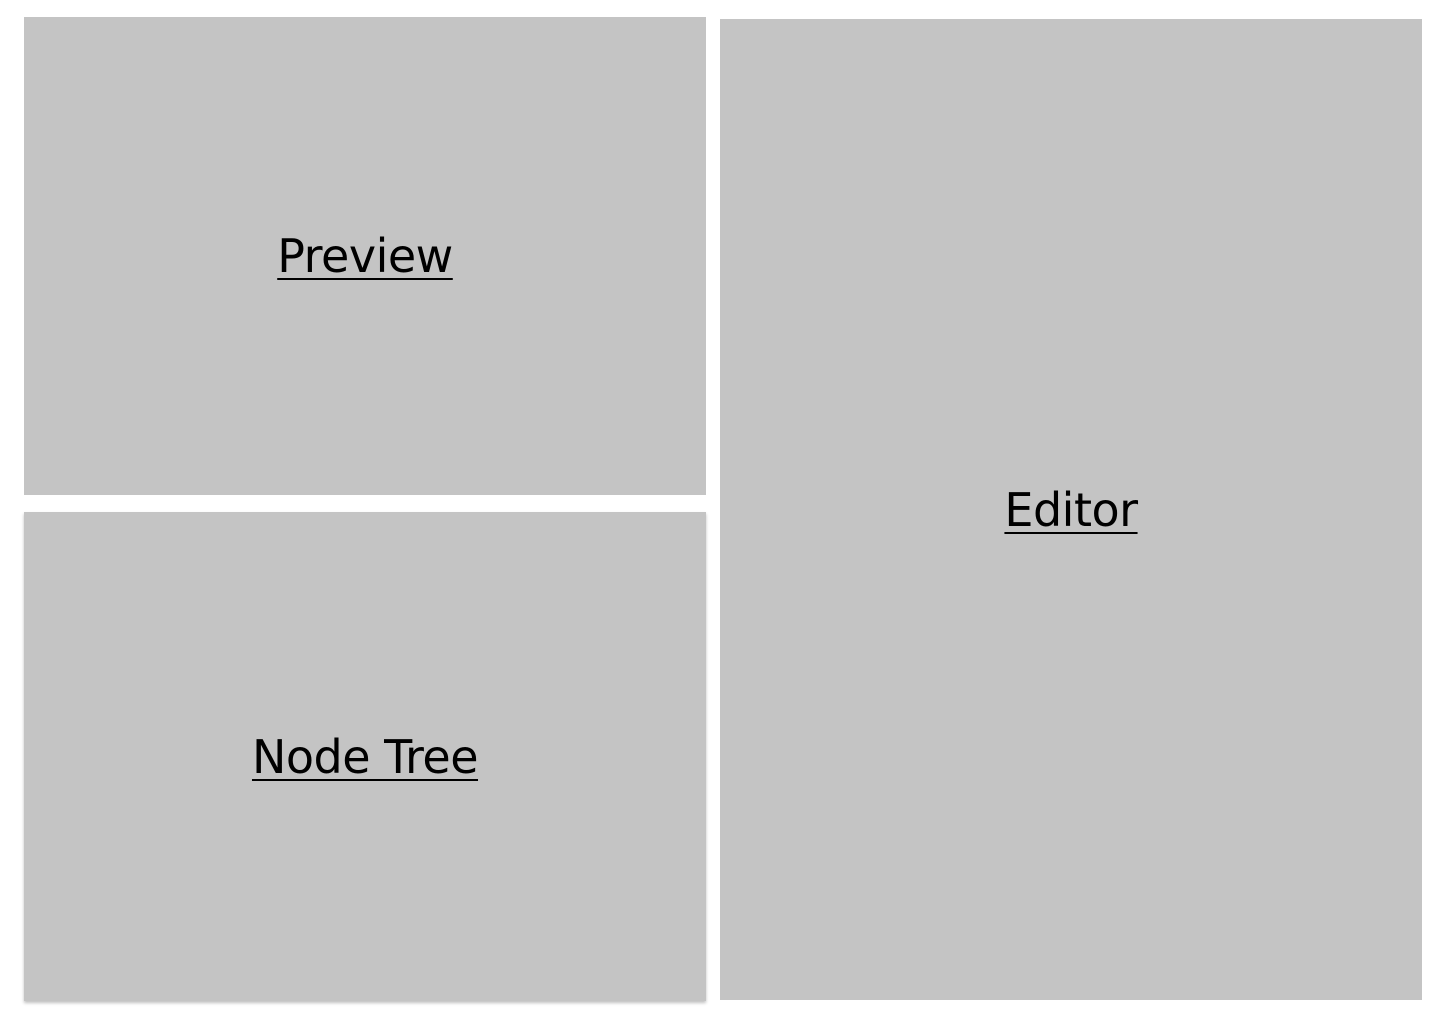  I want to click on editor-link: Editor, so click(1071, 510).